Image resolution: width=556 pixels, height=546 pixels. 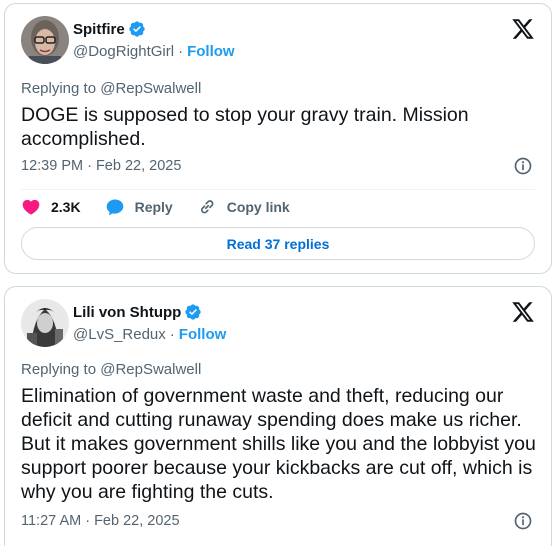 What do you see at coordinates (101, 166) in the screenshot?
I see `tweet-timestamp: 12:39 PM · Feb 22, 2025` at bounding box center [101, 166].